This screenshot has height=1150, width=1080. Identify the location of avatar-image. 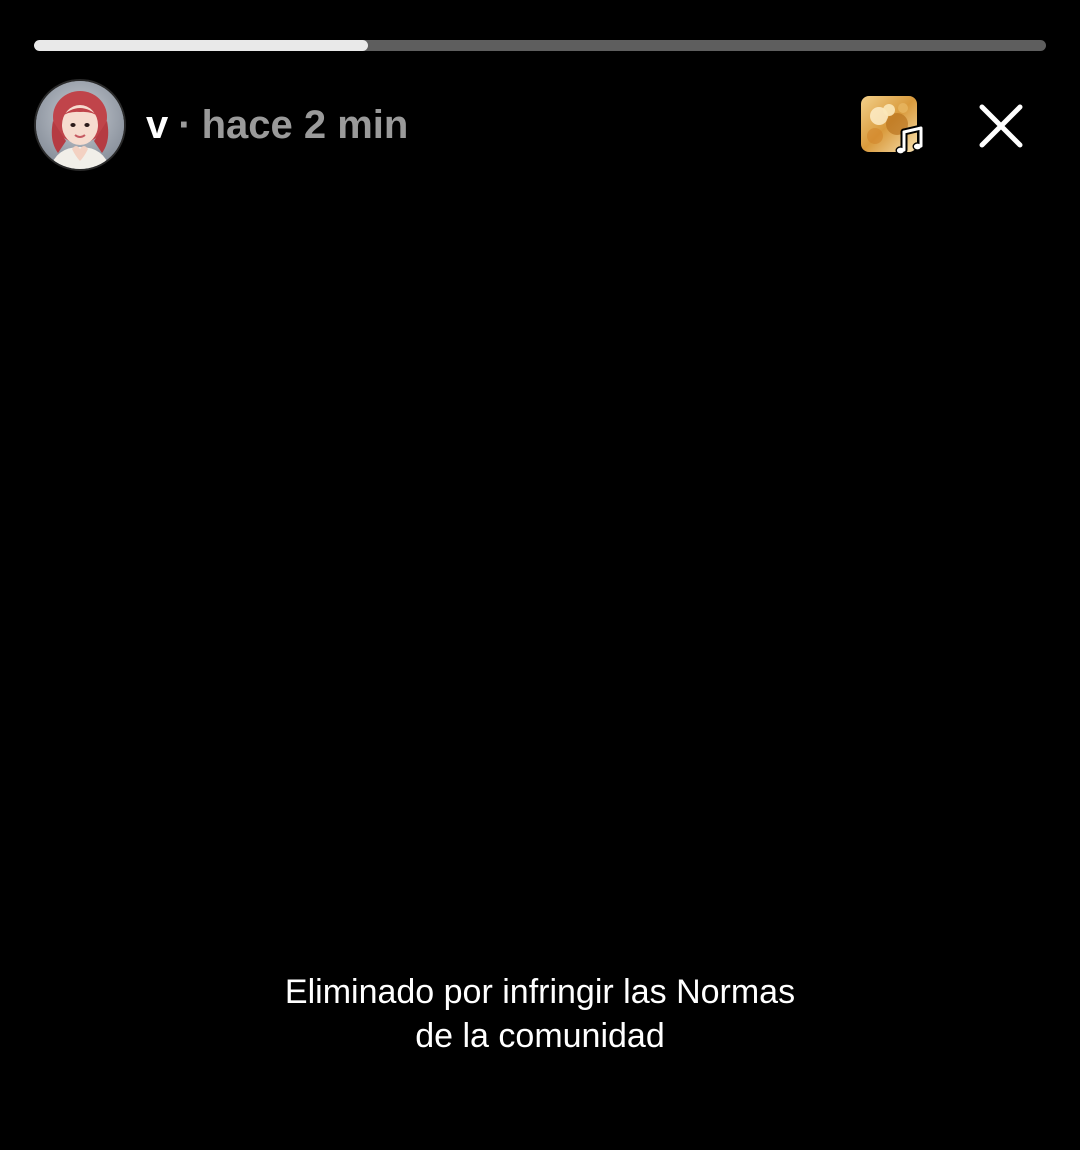
(80, 125).